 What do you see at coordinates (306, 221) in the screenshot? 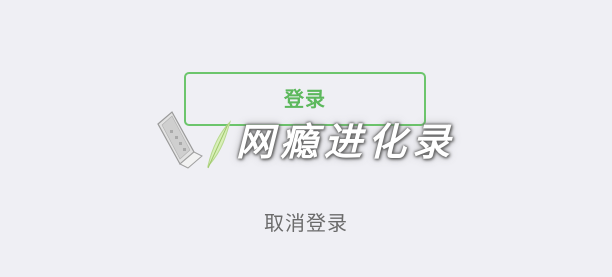
I see `cancel-login-button: 取消登录` at bounding box center [306, 221].